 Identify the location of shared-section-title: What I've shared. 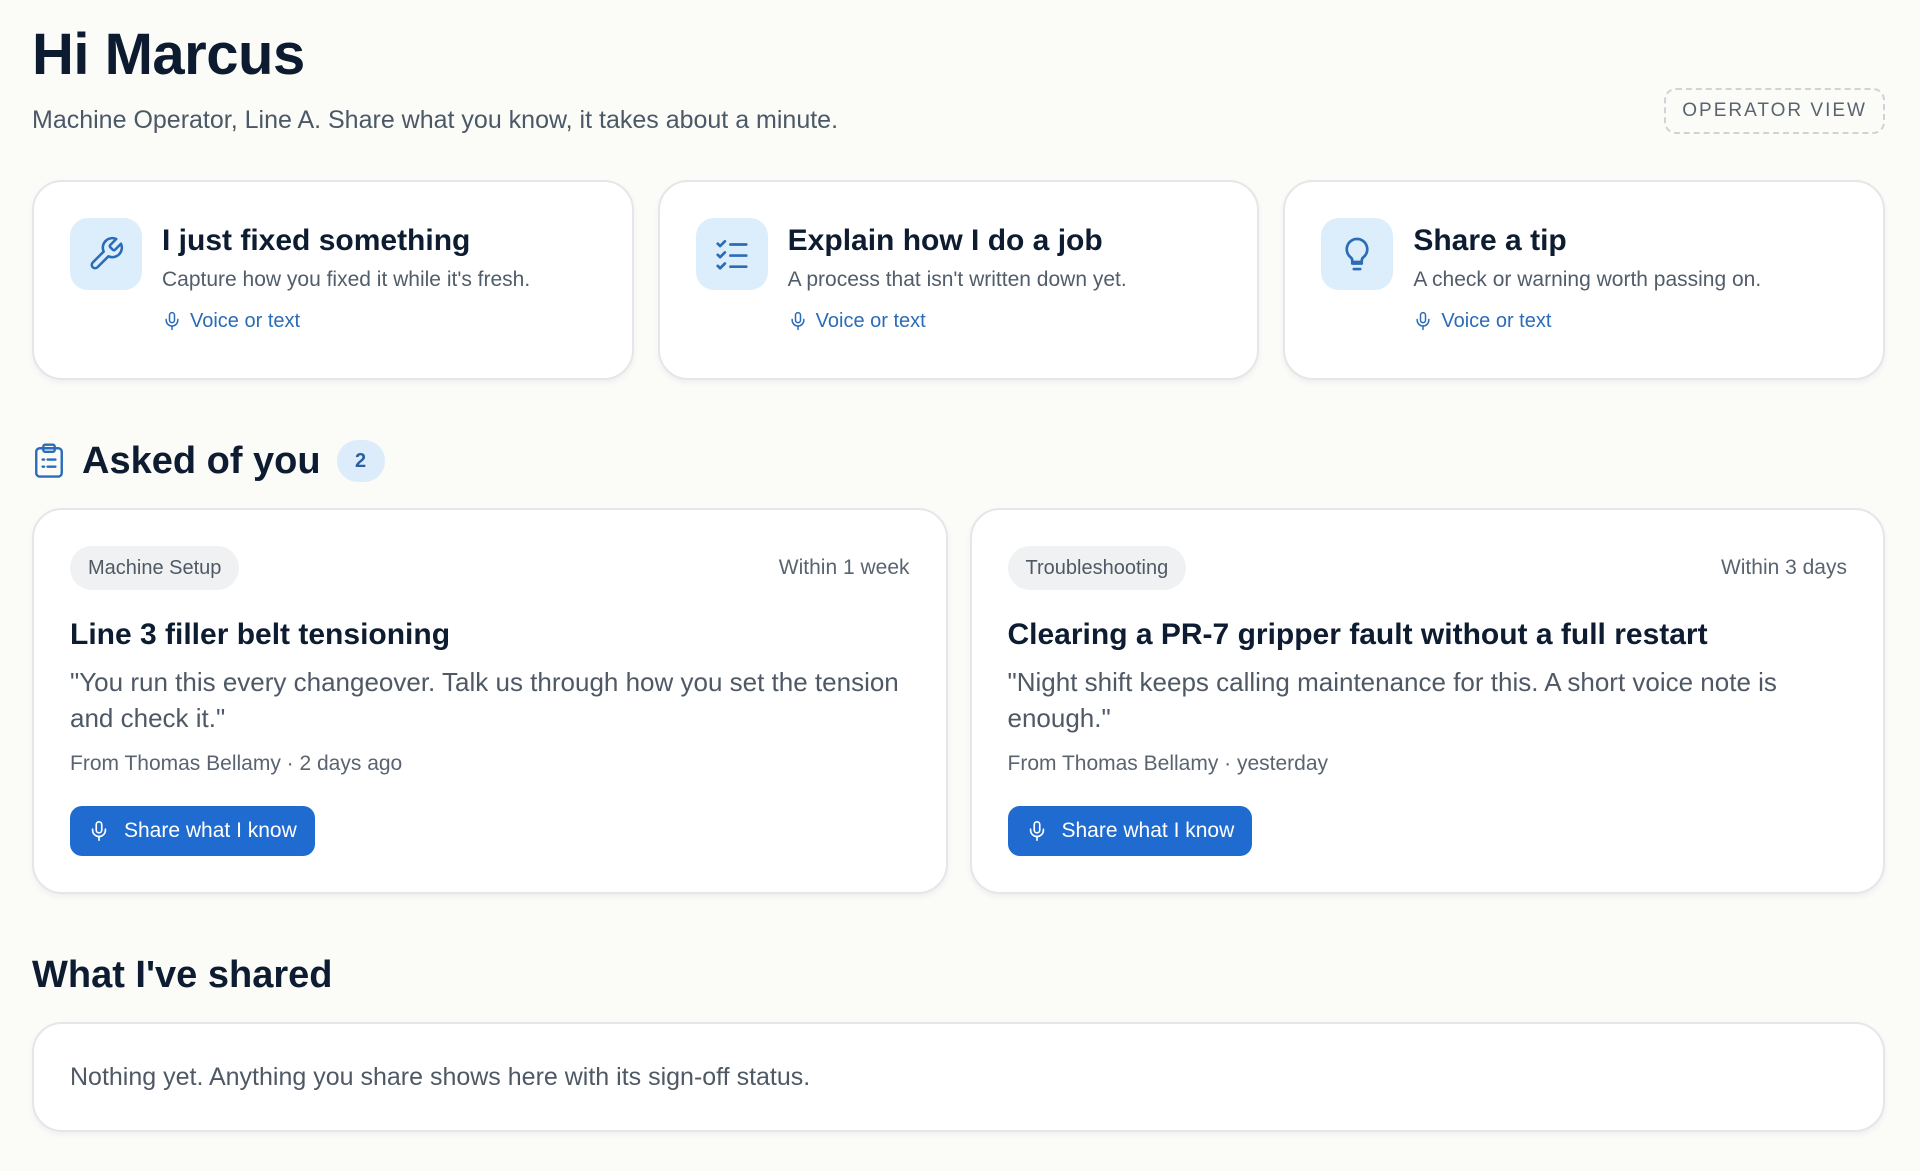
(182, 975).